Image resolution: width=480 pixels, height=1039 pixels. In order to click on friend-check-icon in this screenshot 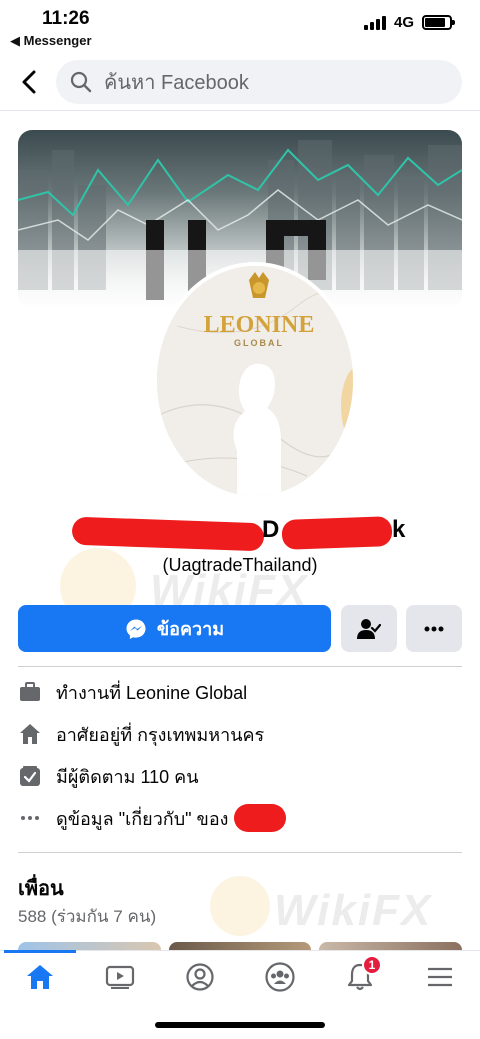, I will do `click(369, 628)`.